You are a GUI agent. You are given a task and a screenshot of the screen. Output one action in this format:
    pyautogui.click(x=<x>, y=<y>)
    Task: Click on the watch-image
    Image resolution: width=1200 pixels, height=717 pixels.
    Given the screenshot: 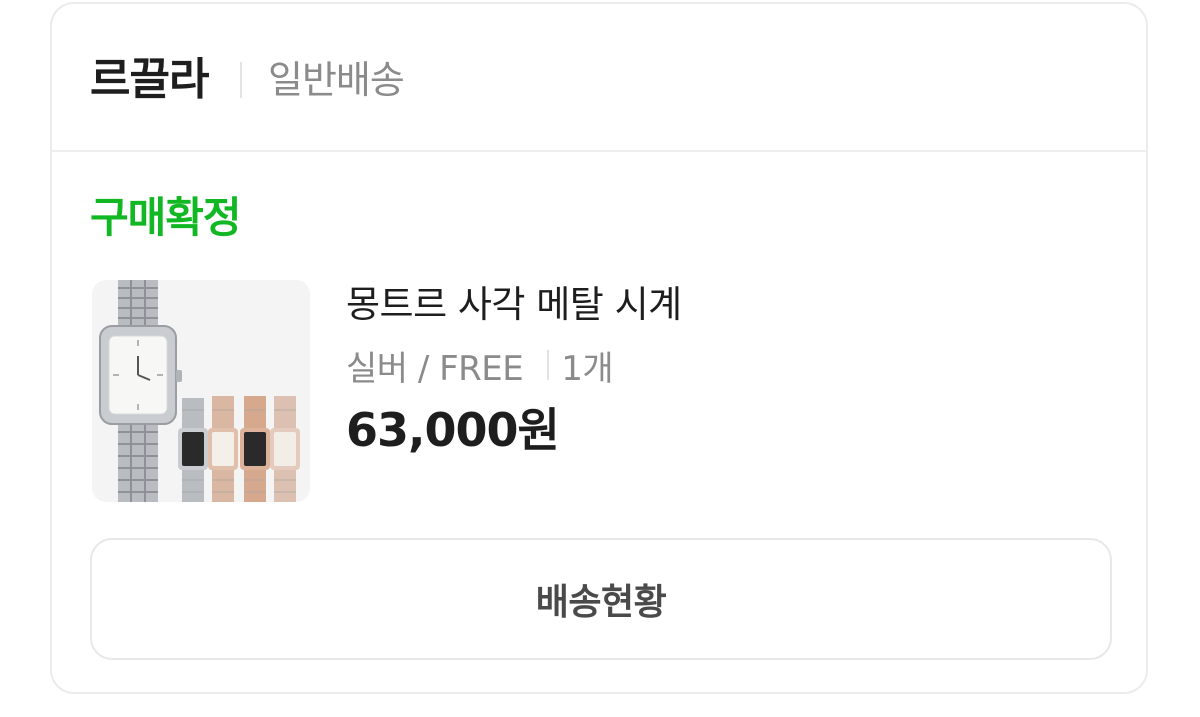 What is the action you would take?
    pyautogui.click(x=199, y=391)
    